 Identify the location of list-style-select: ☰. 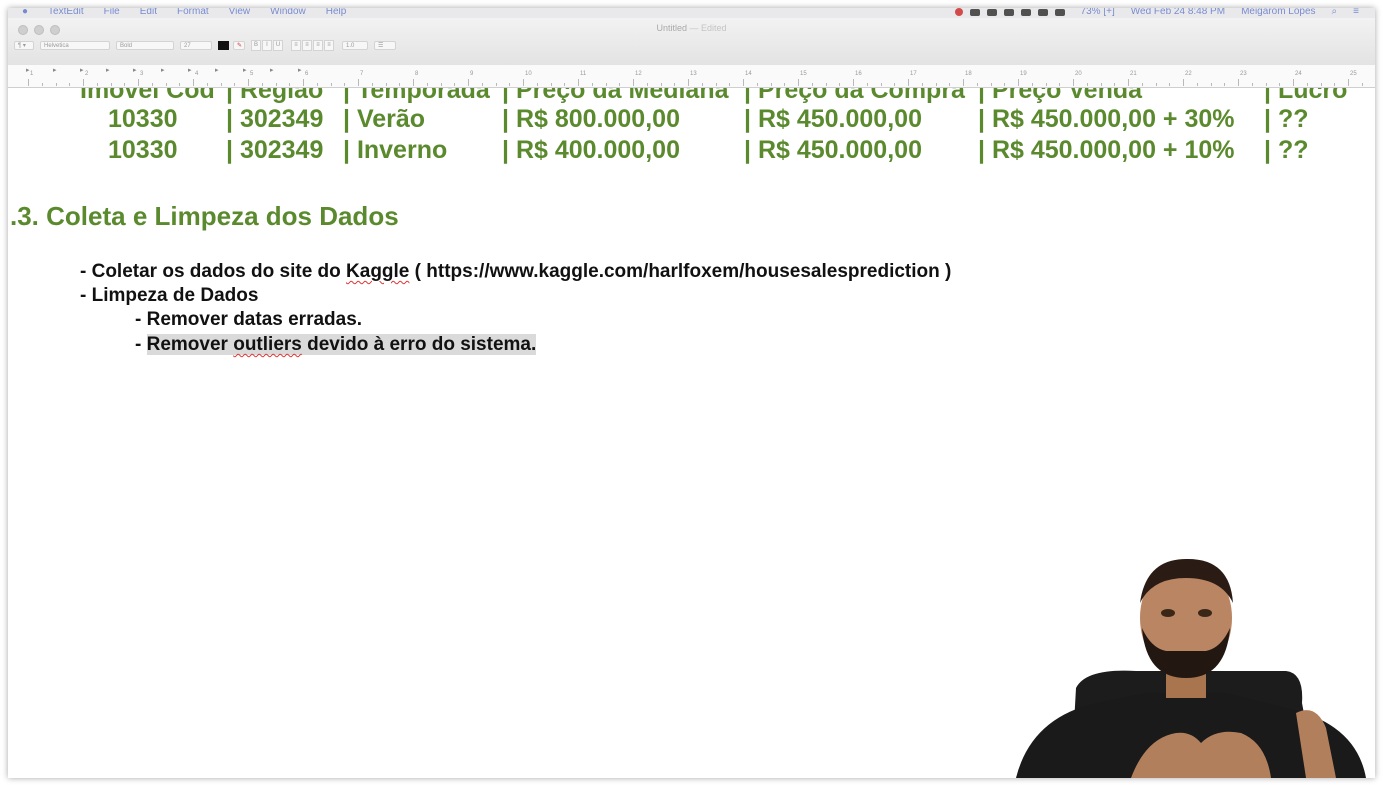
(385, 45).